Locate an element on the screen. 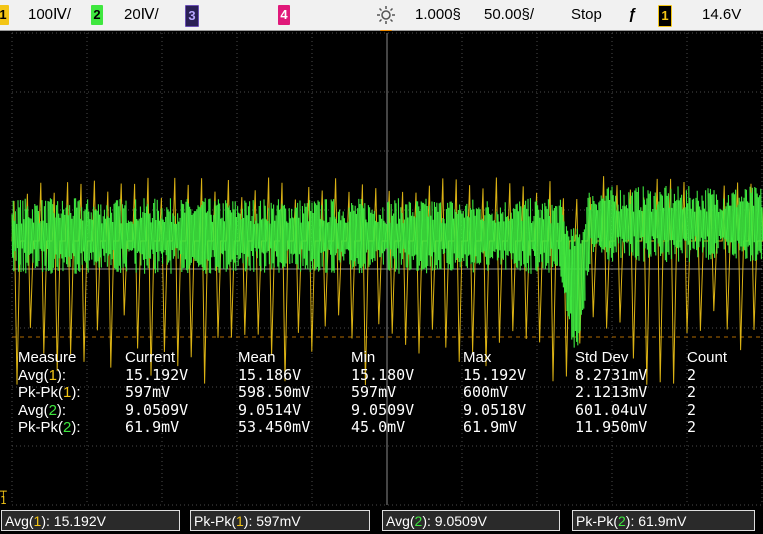 This screenshot has width=763, height=534. readout-value: ): 61.9mV is located at coordinates (656, 521).